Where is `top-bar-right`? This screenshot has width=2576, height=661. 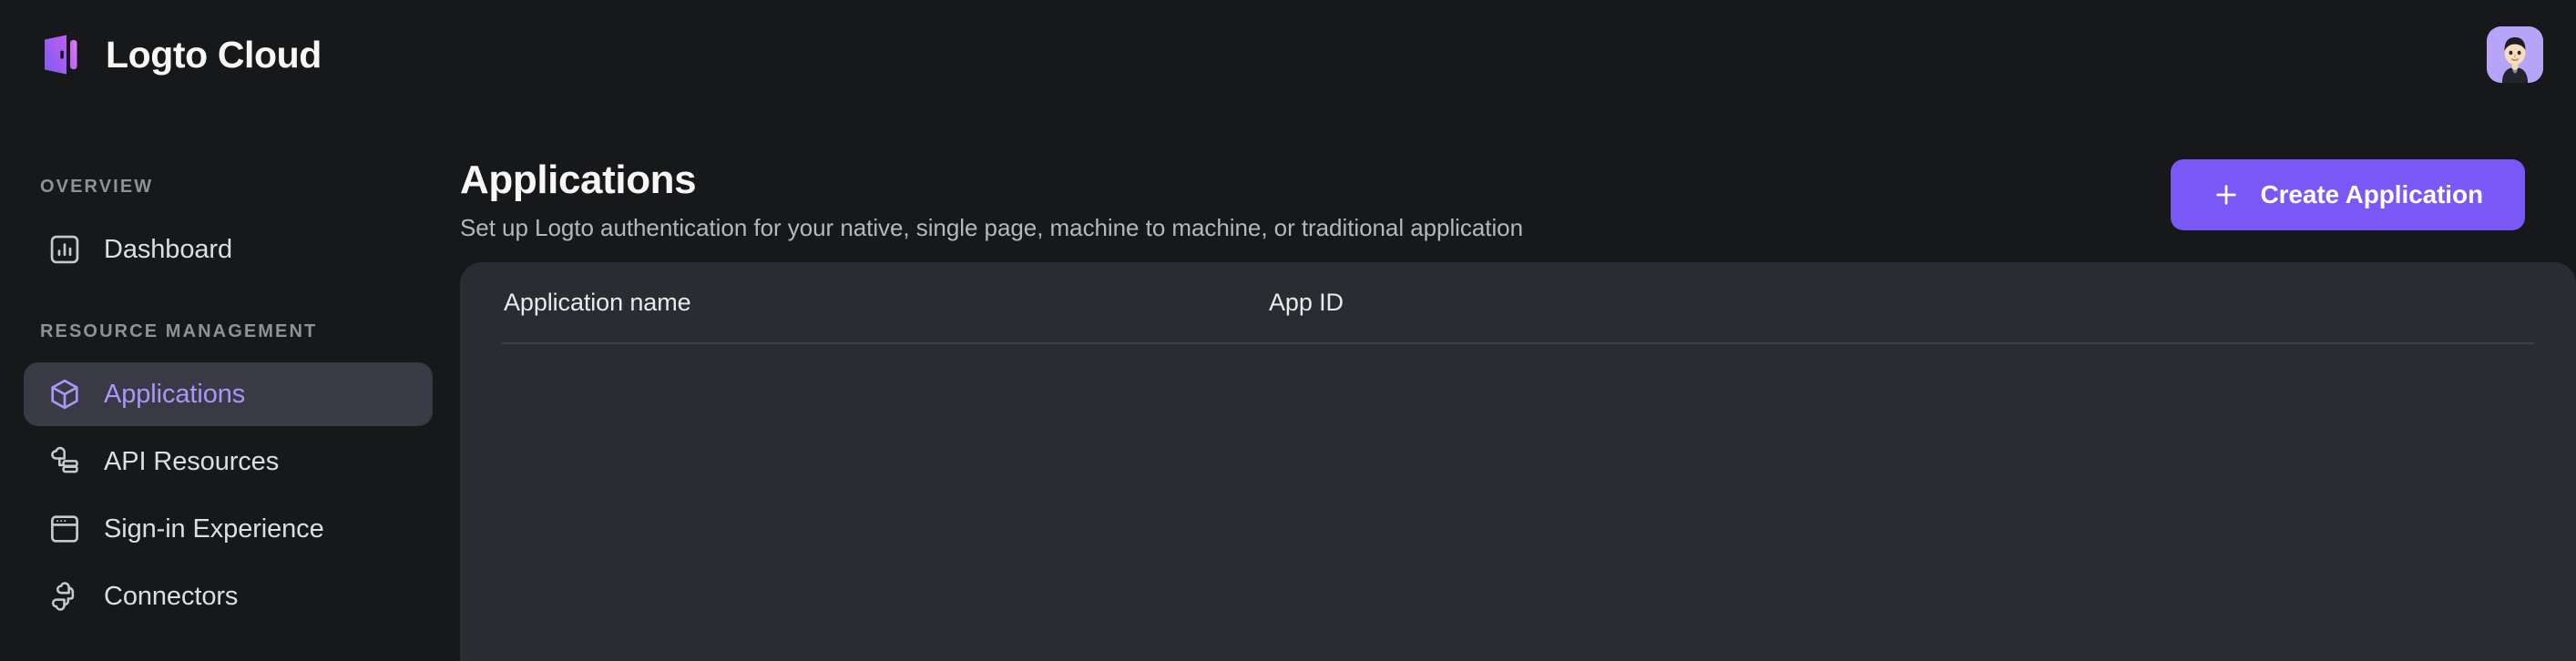
top-bar-right is located at coordinates (2515, 54).